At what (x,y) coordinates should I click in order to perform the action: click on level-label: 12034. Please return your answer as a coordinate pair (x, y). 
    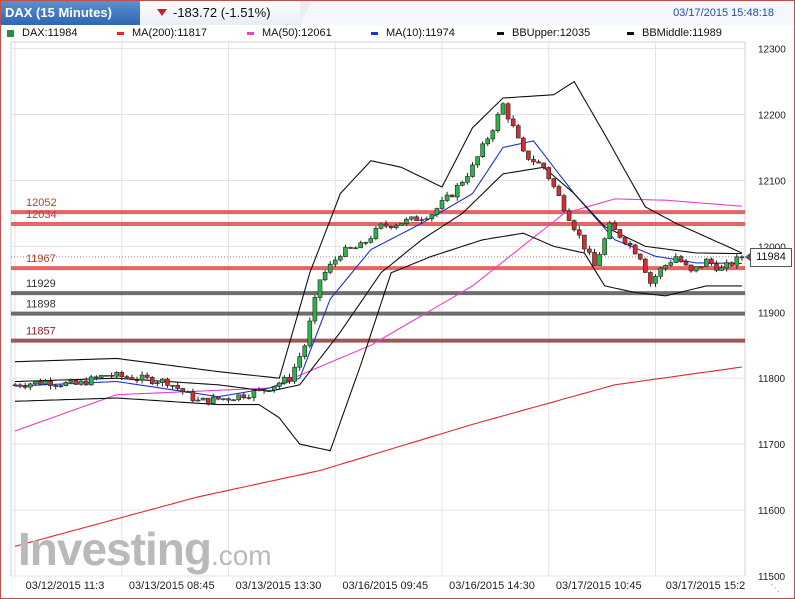
    Looking at the image, I should click on (41, 215).